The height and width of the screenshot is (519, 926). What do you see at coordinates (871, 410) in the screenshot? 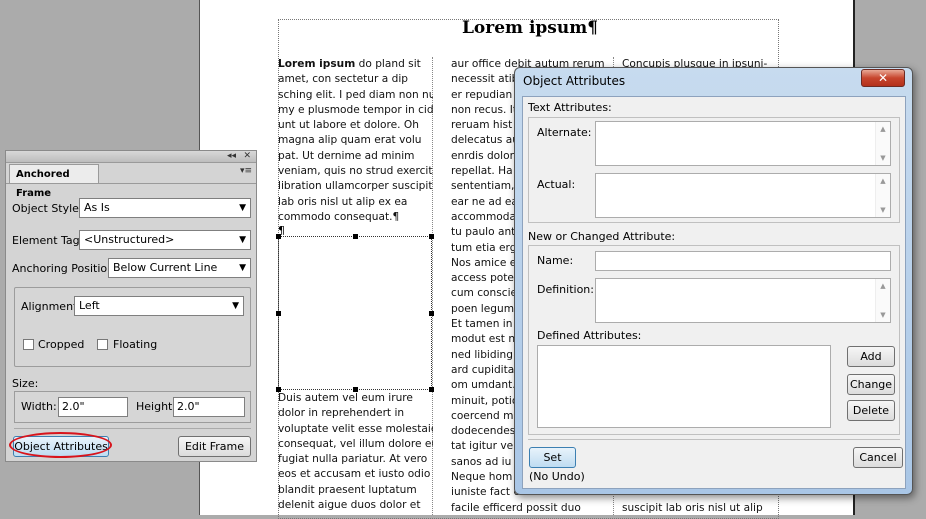
I see `delete-button: Delete` at bounding box center [871, 410].